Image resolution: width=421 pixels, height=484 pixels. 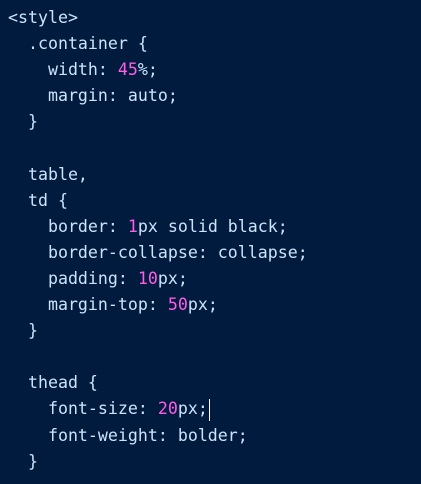 I want to click on code-line: border: 1px solid black;, so click(x=214, y=227).